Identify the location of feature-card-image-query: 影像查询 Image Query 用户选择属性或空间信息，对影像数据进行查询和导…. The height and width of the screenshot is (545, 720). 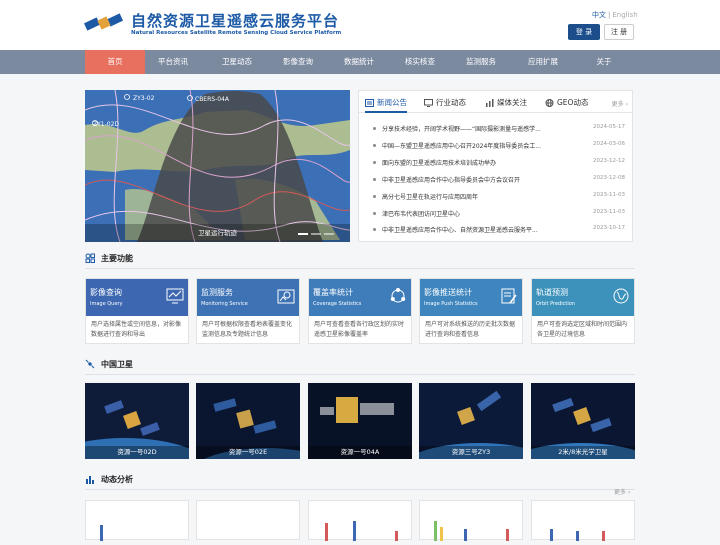
(137, 311).